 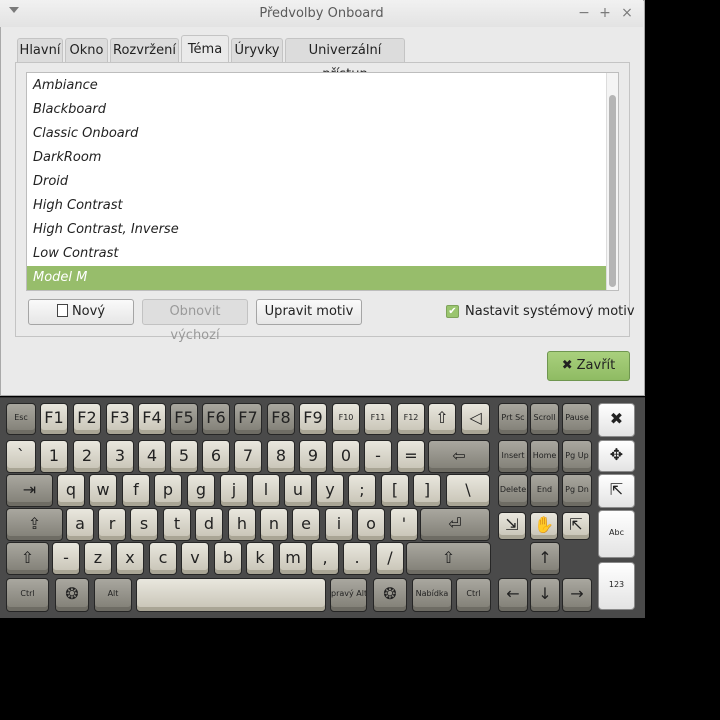 What do you see at coordinates (378, 419) in the screenshot?
I see `key-0-11: F11` at bounding box center [378, 419].